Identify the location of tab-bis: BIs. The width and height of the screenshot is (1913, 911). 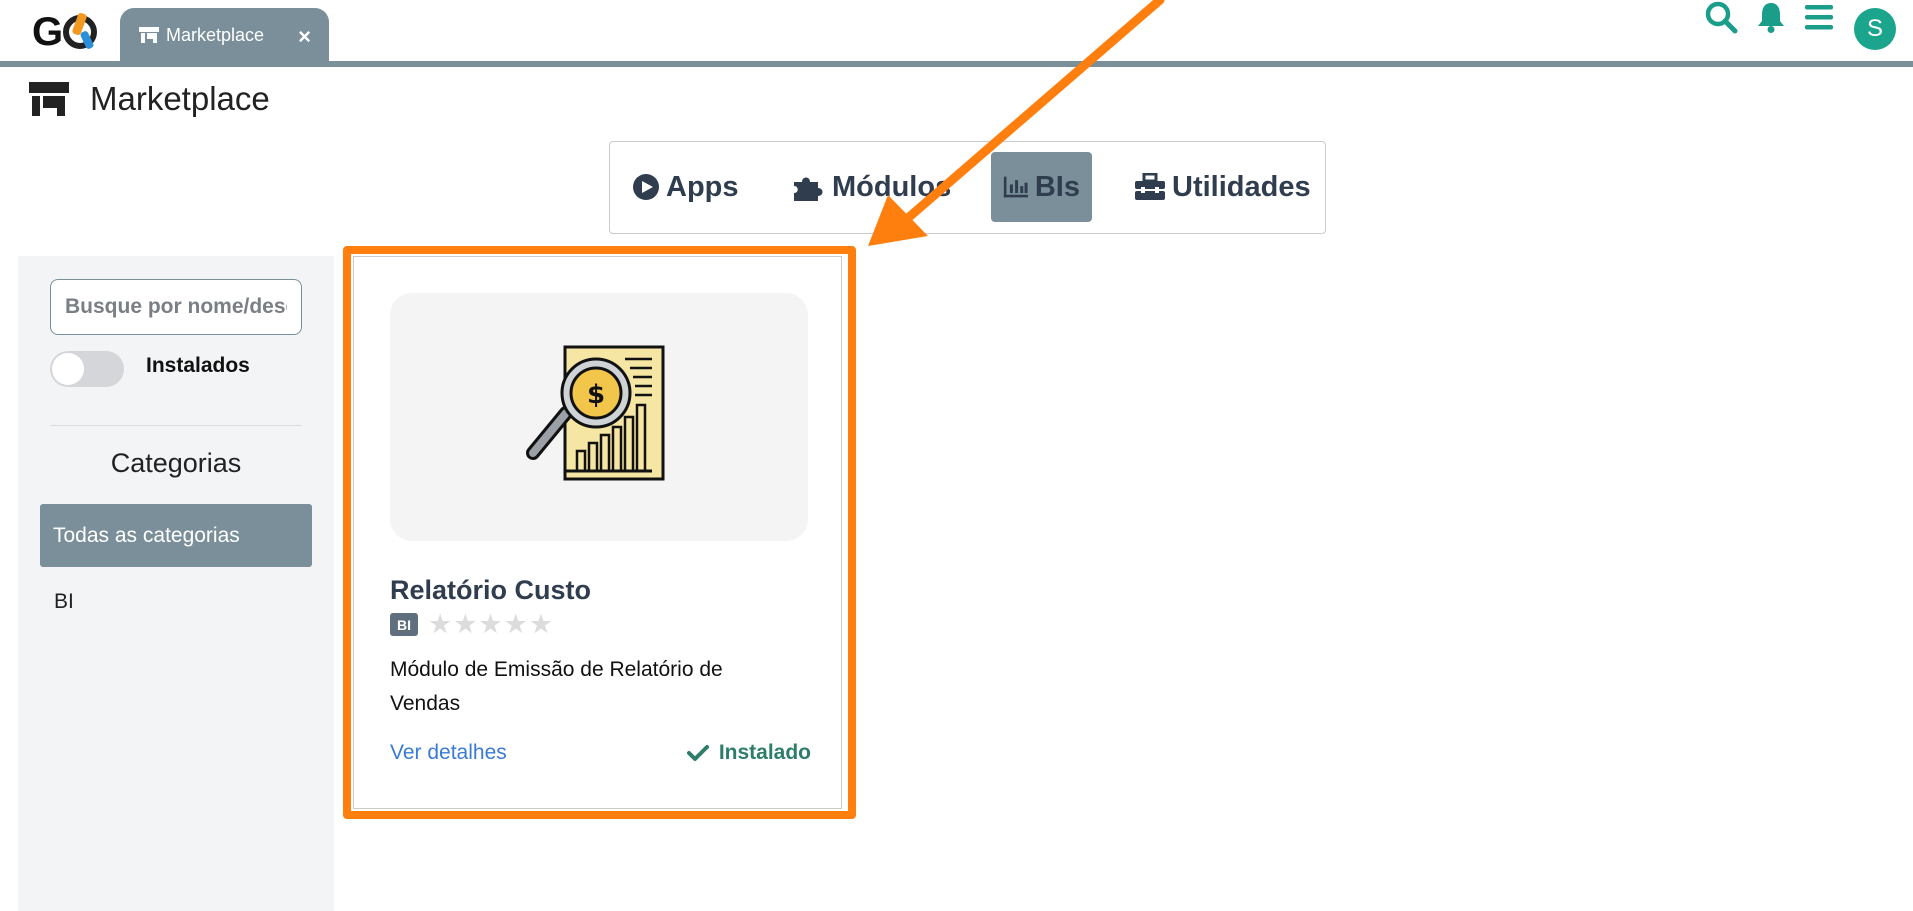
(1041, 187).